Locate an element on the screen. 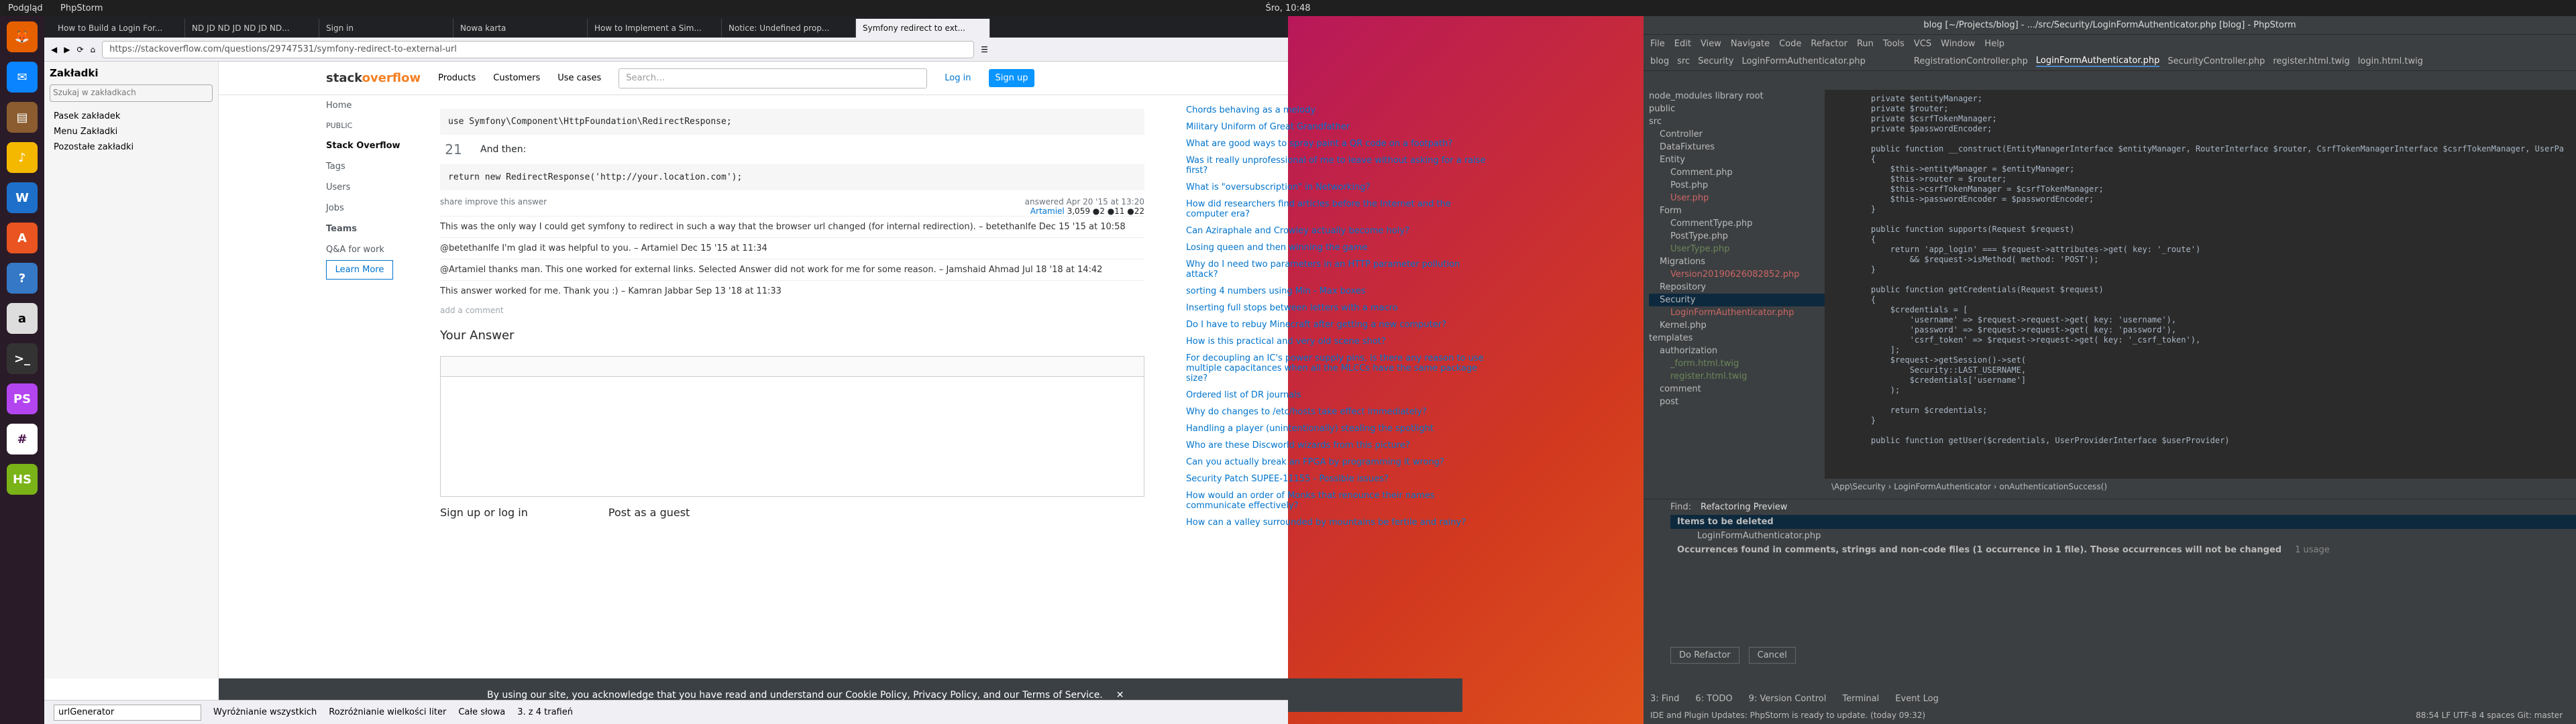 The width and height of the screenshot is (2576, 724). bookmark-folder-menu: Menu Zakładki is located at coordinates (131, 131).